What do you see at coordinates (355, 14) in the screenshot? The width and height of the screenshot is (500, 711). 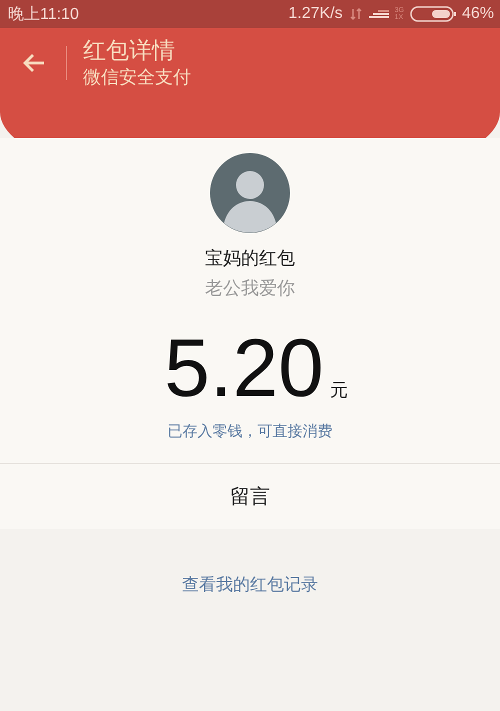 I see `data-arrows-icon` at bounding box center [355, 14].